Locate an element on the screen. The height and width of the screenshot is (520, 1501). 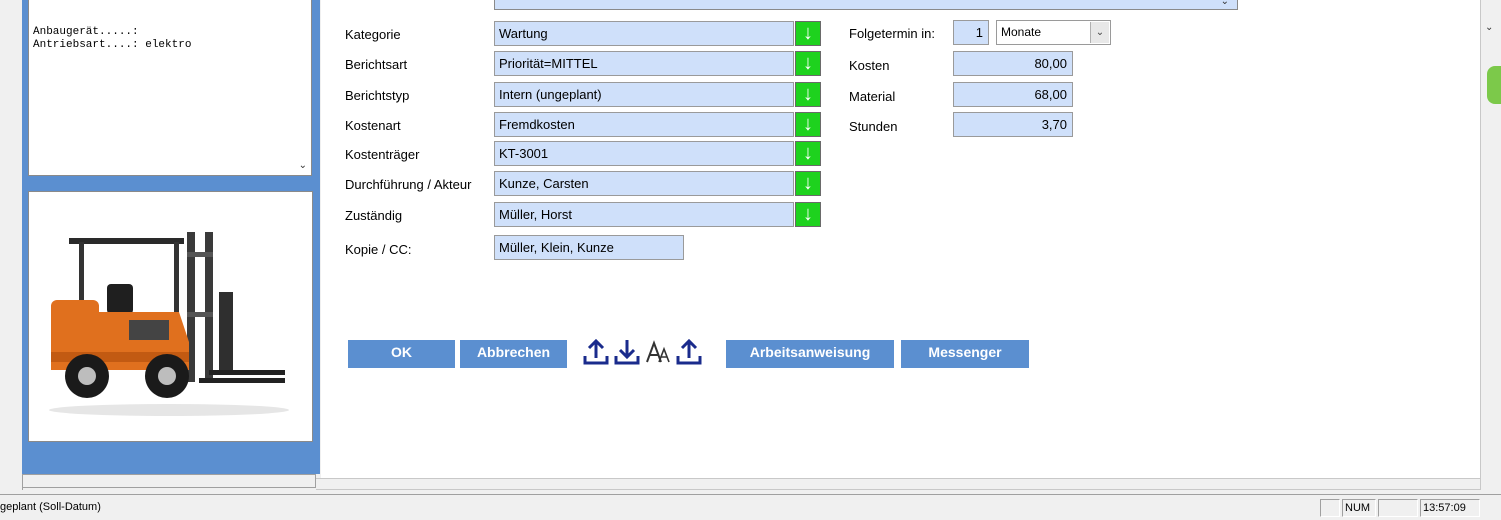
kategorie-label: Kategorie is located at coordinates (373, 34).